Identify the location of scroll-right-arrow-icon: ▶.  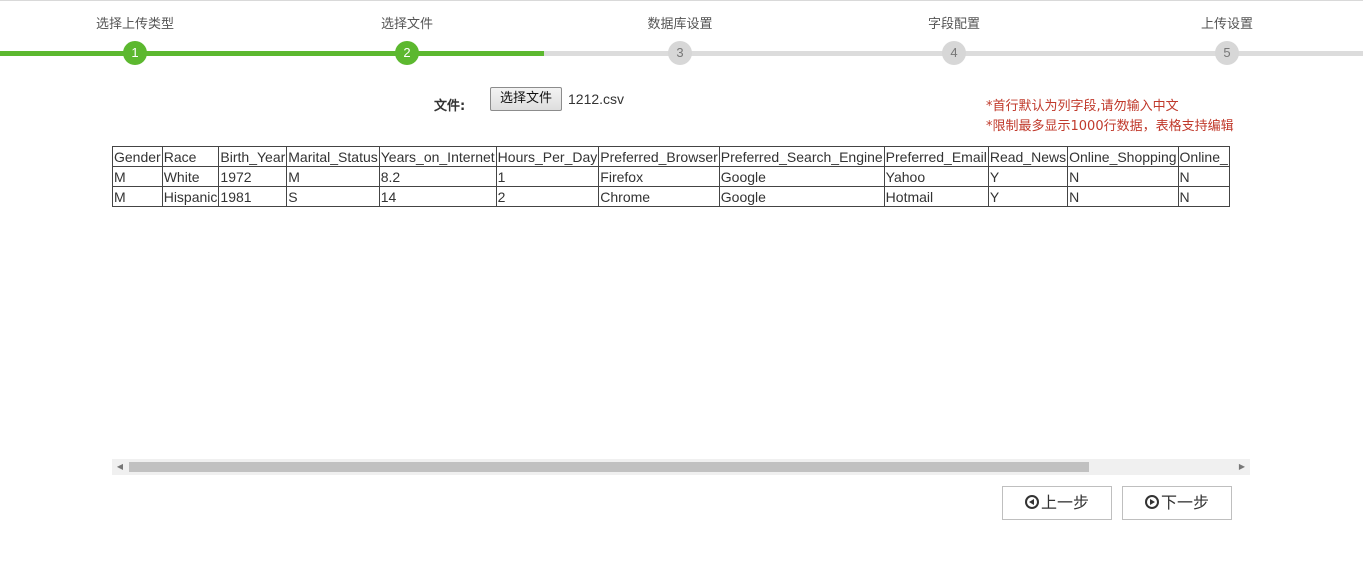
(1242, 467).